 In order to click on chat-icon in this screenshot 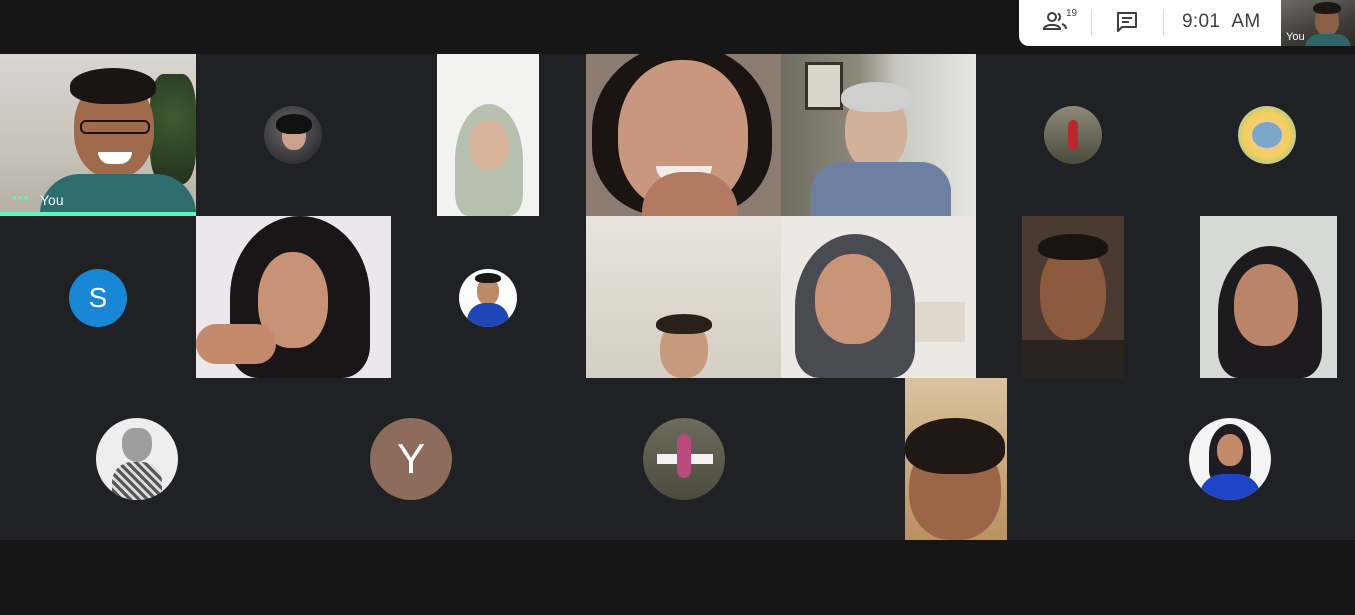, I will do `click(1127, 22)`.